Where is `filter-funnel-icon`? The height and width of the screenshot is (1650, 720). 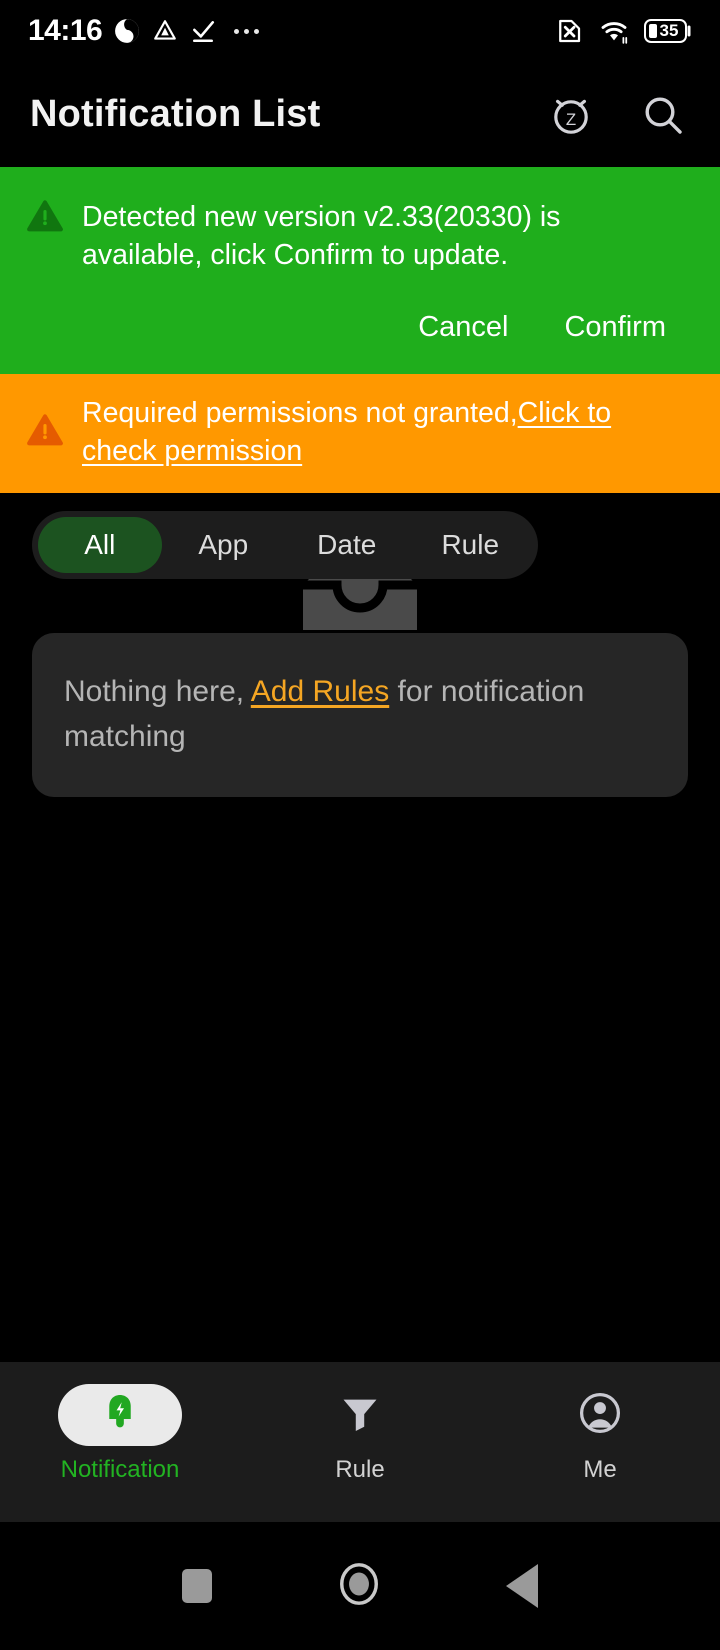 filter-funnel-icon is located at coordinates (360, 1415).